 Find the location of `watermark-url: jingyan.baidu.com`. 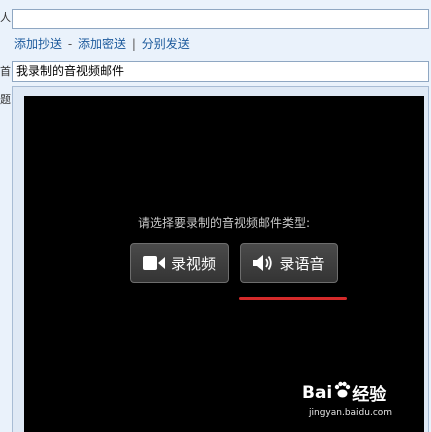

watermark-url: jingyan.baidu.com is located at coordinates (351, 413).